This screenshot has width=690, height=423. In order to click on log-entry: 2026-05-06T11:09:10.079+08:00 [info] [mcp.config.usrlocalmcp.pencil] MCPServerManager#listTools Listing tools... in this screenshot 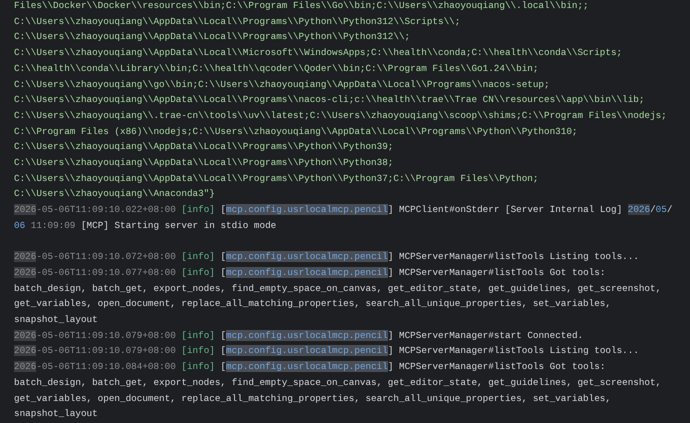, I will do `click(326, 351)`.